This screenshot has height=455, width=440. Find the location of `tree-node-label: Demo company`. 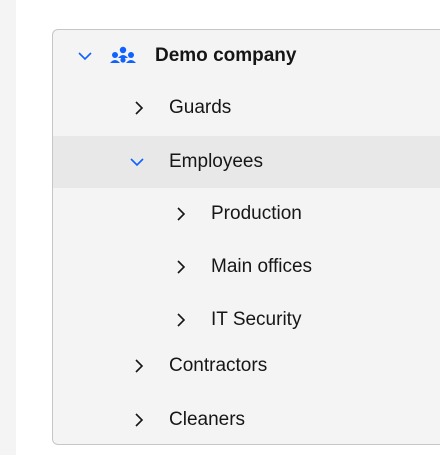

tree-node-label: Demo company is located at coordinates (226, 55).